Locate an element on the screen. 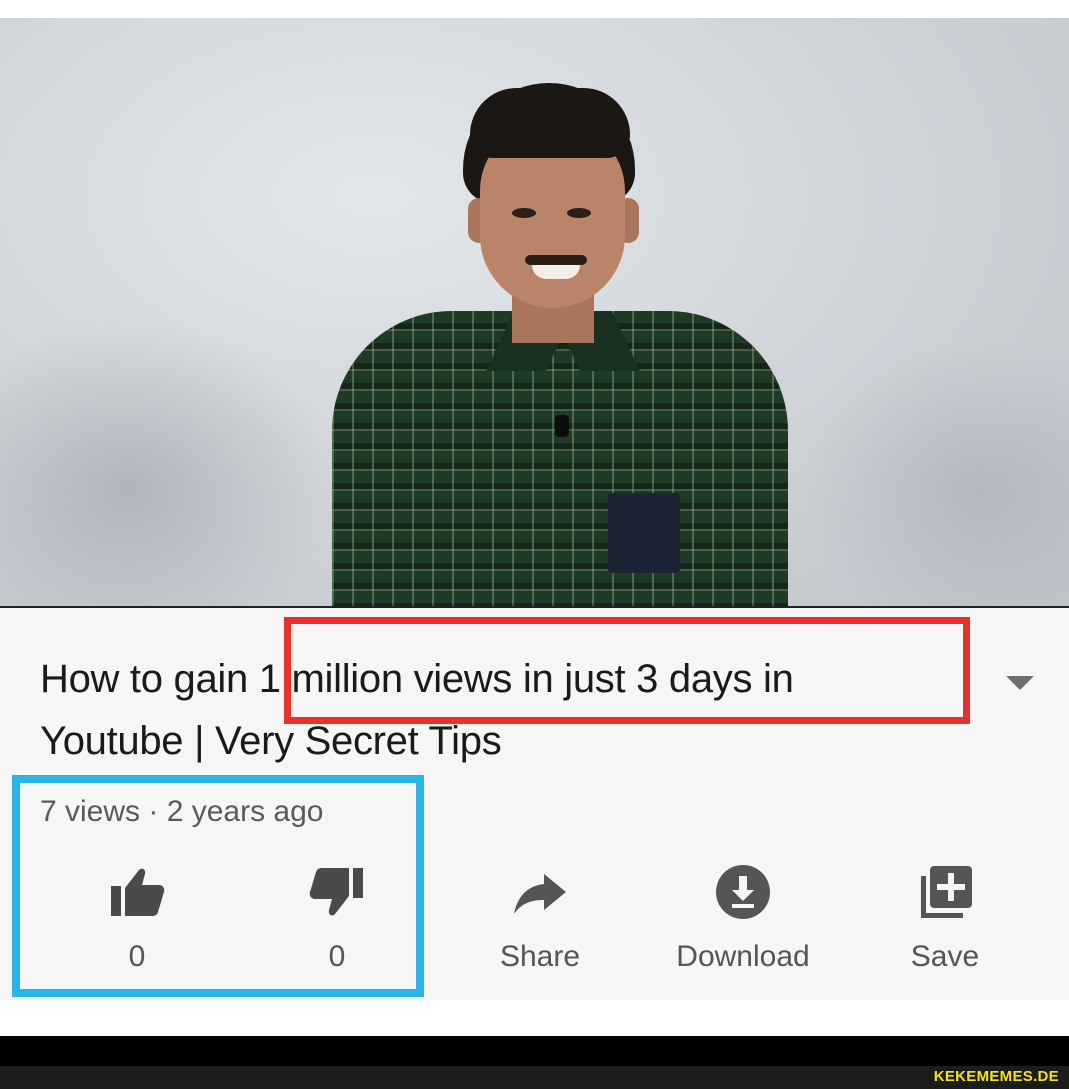 The image size is (1069, 1089). shirt-pocket is located at coordinates (644, 533).